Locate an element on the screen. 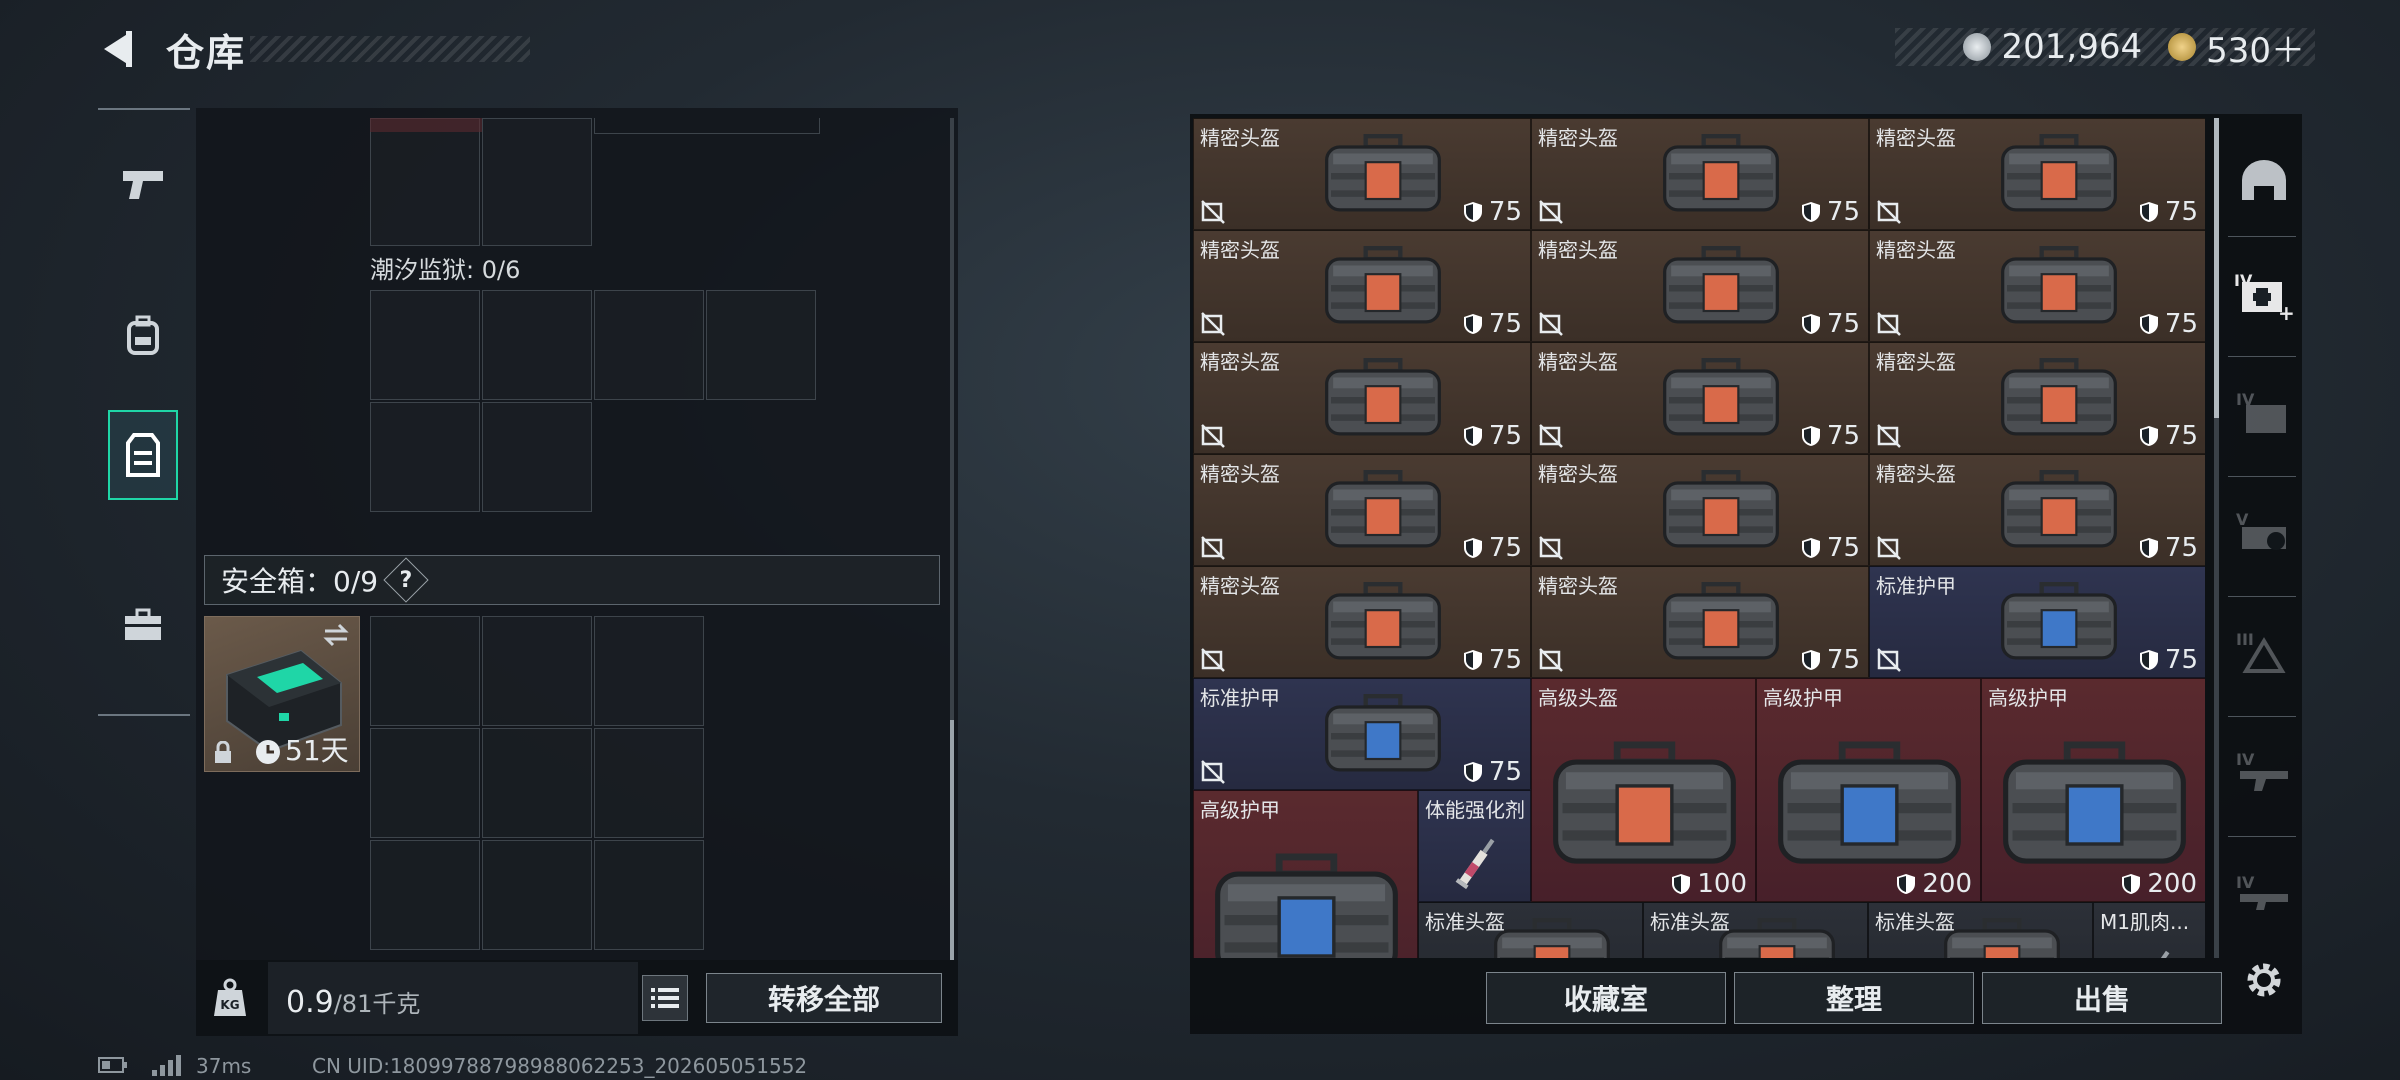 This screenshot has width=2400, height=1080. gold-coin-value: 530＋ is located at coordinates (2255, 47).